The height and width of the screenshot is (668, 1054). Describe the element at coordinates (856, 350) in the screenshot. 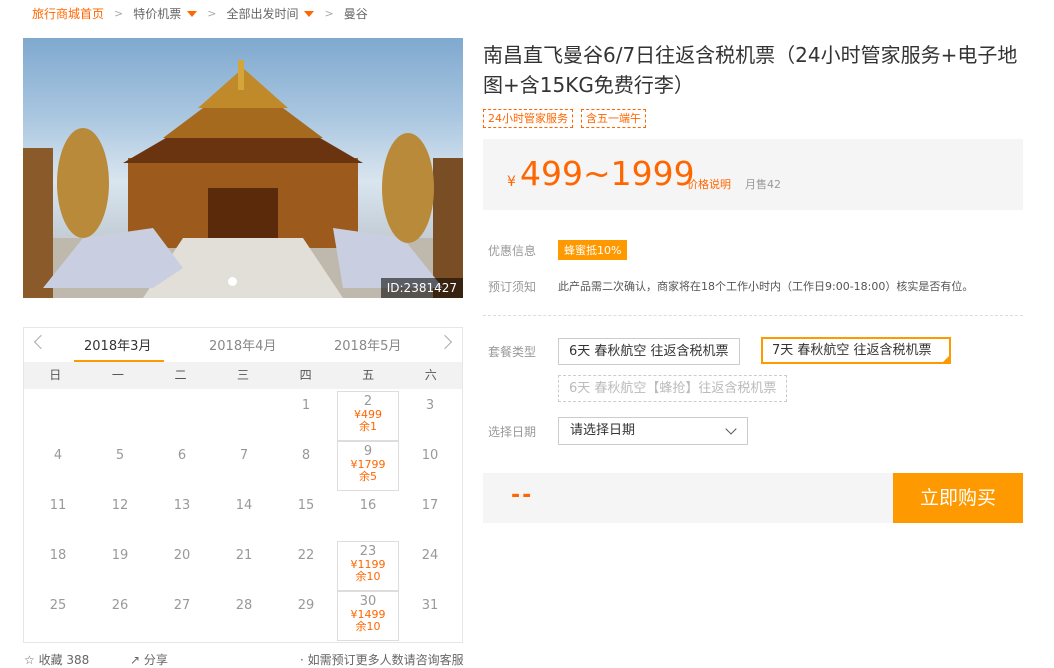

I see `package-option-7day: 7天 春秋航空 往返含税机票` at that location.